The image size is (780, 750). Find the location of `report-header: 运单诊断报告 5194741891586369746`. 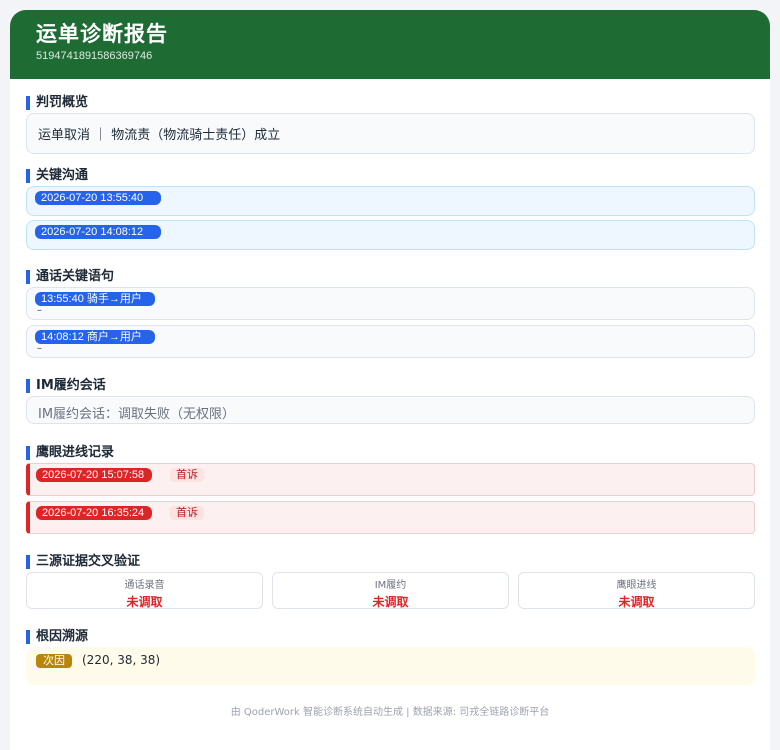

report-header: 运单诊断报告 5194741891586369746 is located at coordinates (390, 44).